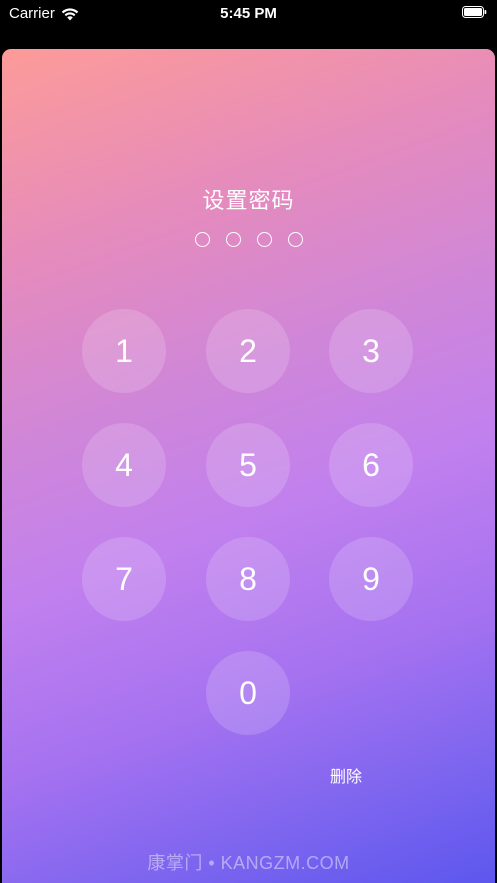 Image resolution: width=497 pixels, height=883 pixels. Describe the element at coordinates (248, 351) in the screenshot. I see `key-2: 2` at that location.